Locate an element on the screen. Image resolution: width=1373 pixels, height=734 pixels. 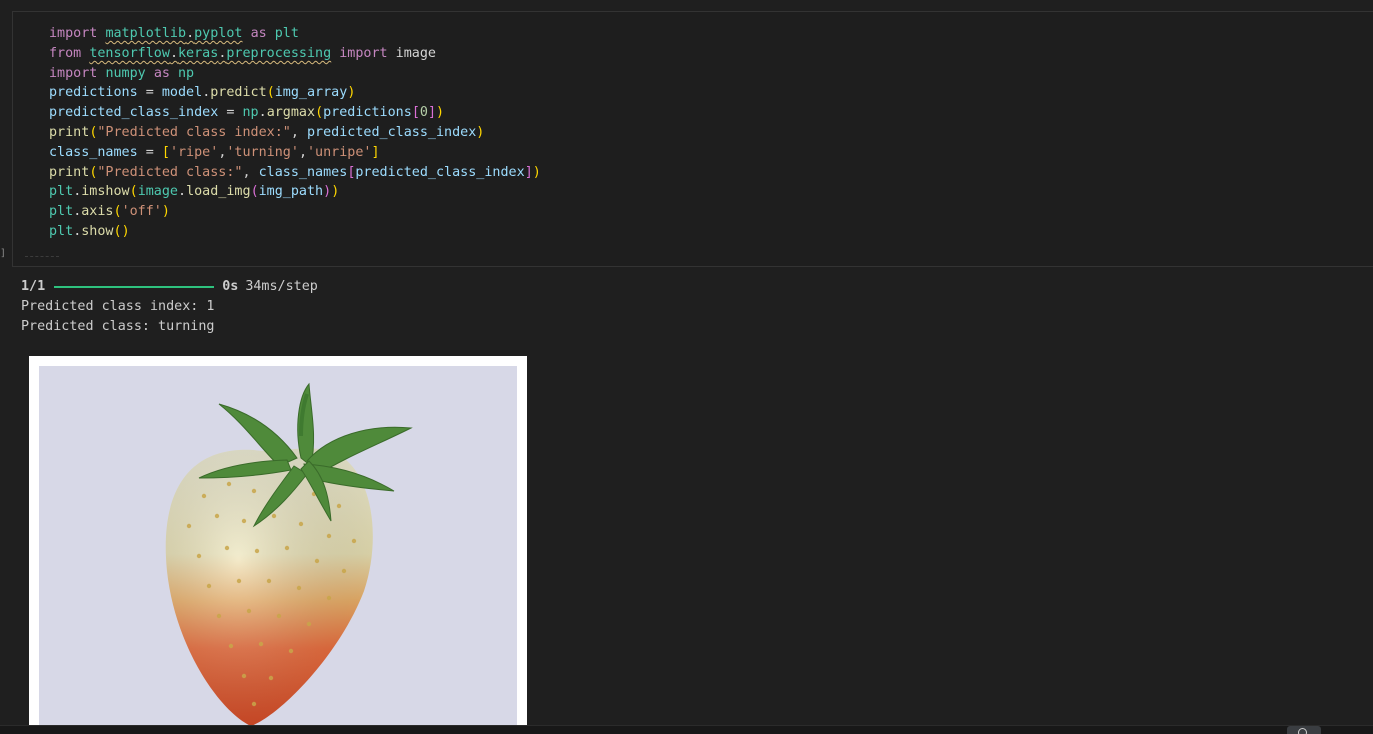
code-line: plt.imshow(image.load_img(img_path)) is located at coordinates (295, 192).